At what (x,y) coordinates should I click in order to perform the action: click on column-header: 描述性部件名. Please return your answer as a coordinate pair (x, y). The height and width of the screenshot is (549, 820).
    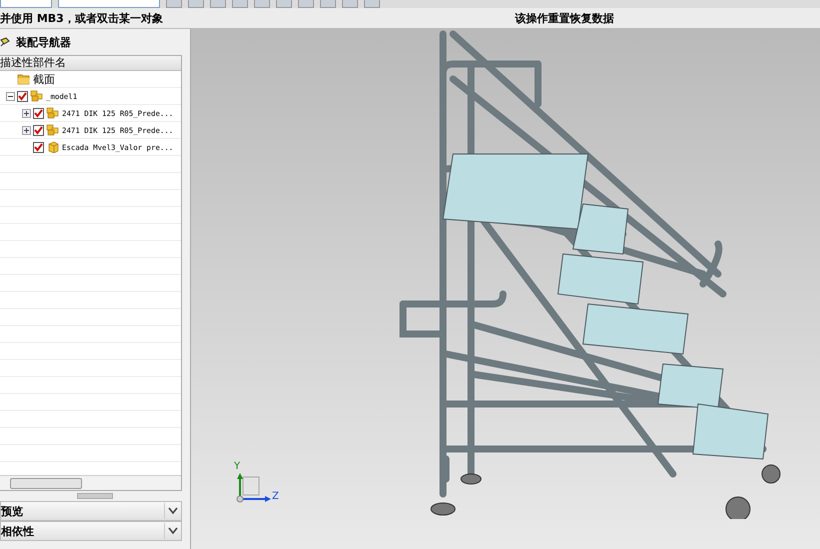
    Looking at the image, I should click on (90, 63).